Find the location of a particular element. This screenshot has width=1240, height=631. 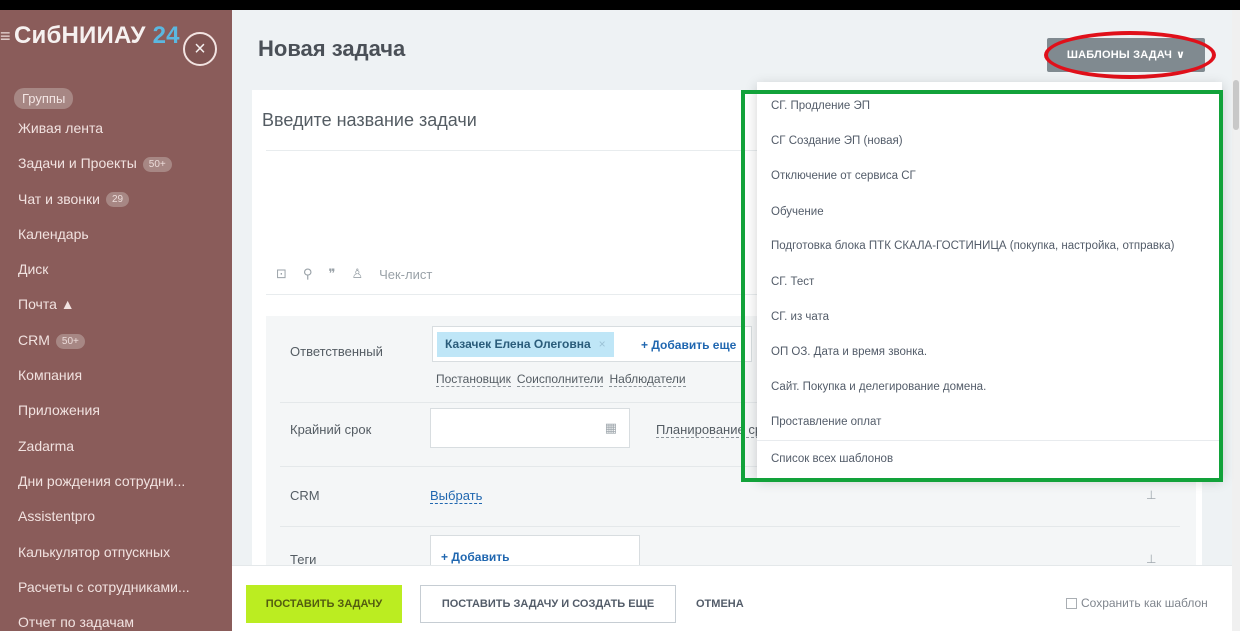

task-name-input: Введите название задачи is located at coordinates (369, 120).